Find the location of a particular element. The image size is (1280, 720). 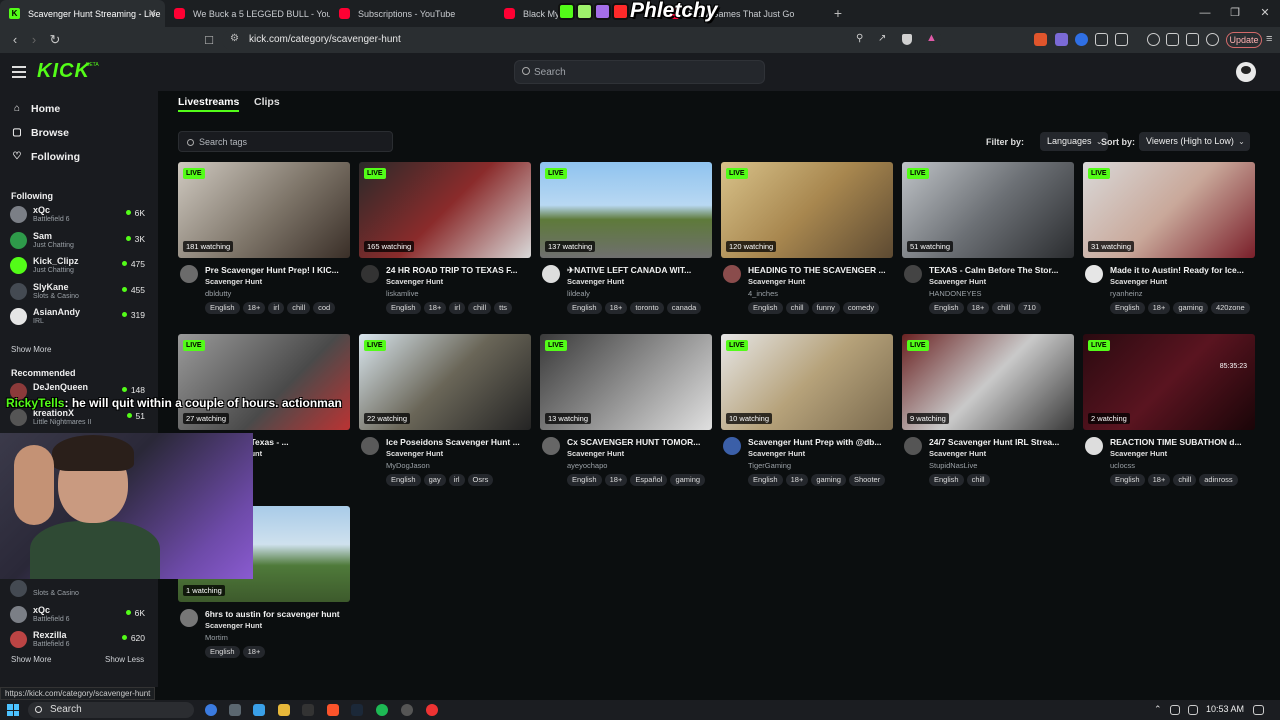

sort-dropdown: Viewers (High to Low) ⌄ is located at coordinates (1194, 141).